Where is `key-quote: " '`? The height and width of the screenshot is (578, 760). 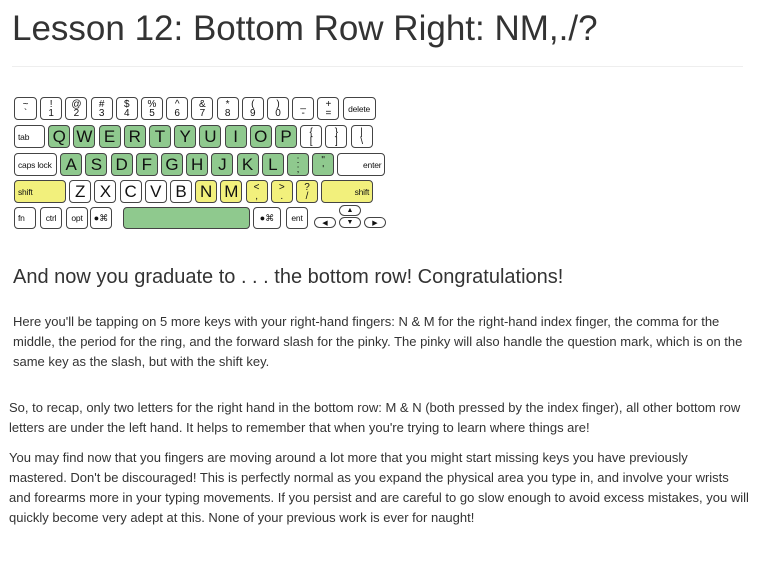 key-quote: " ' is located at coordinates (323, 164).